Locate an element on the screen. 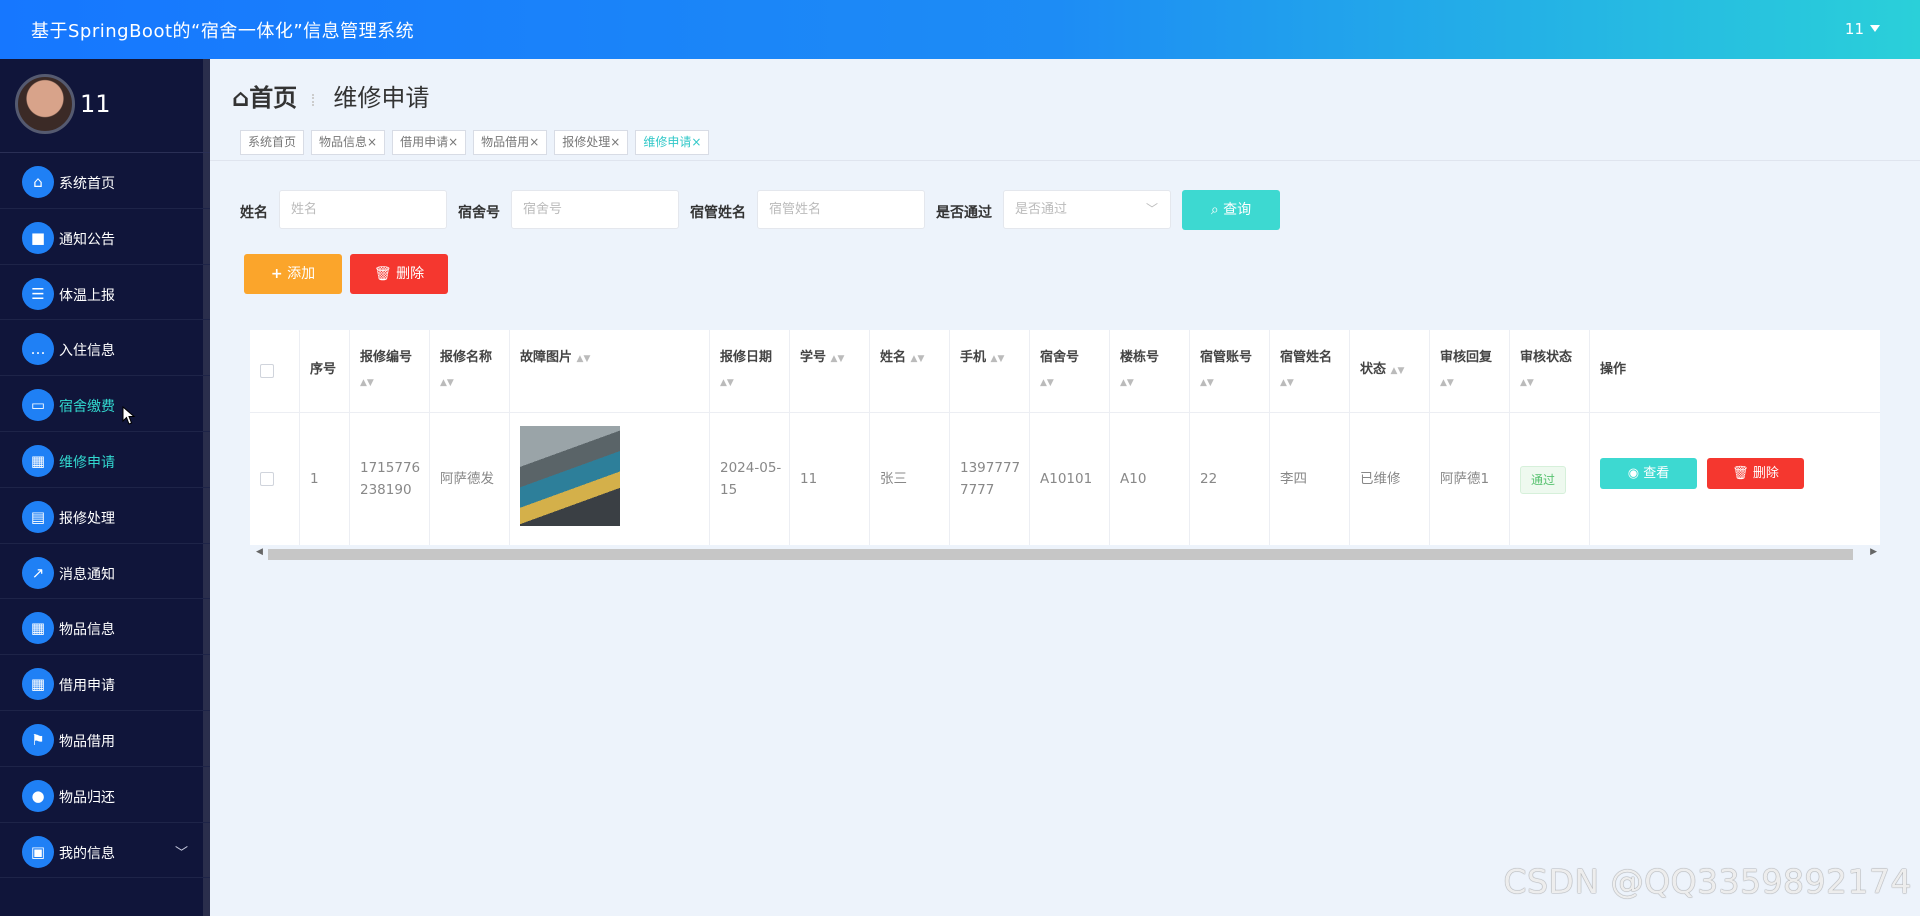 The image size is (1920, 916). cell-actions: ◉ 查看 🗑 删除 is located at coordinates (1735, 479).